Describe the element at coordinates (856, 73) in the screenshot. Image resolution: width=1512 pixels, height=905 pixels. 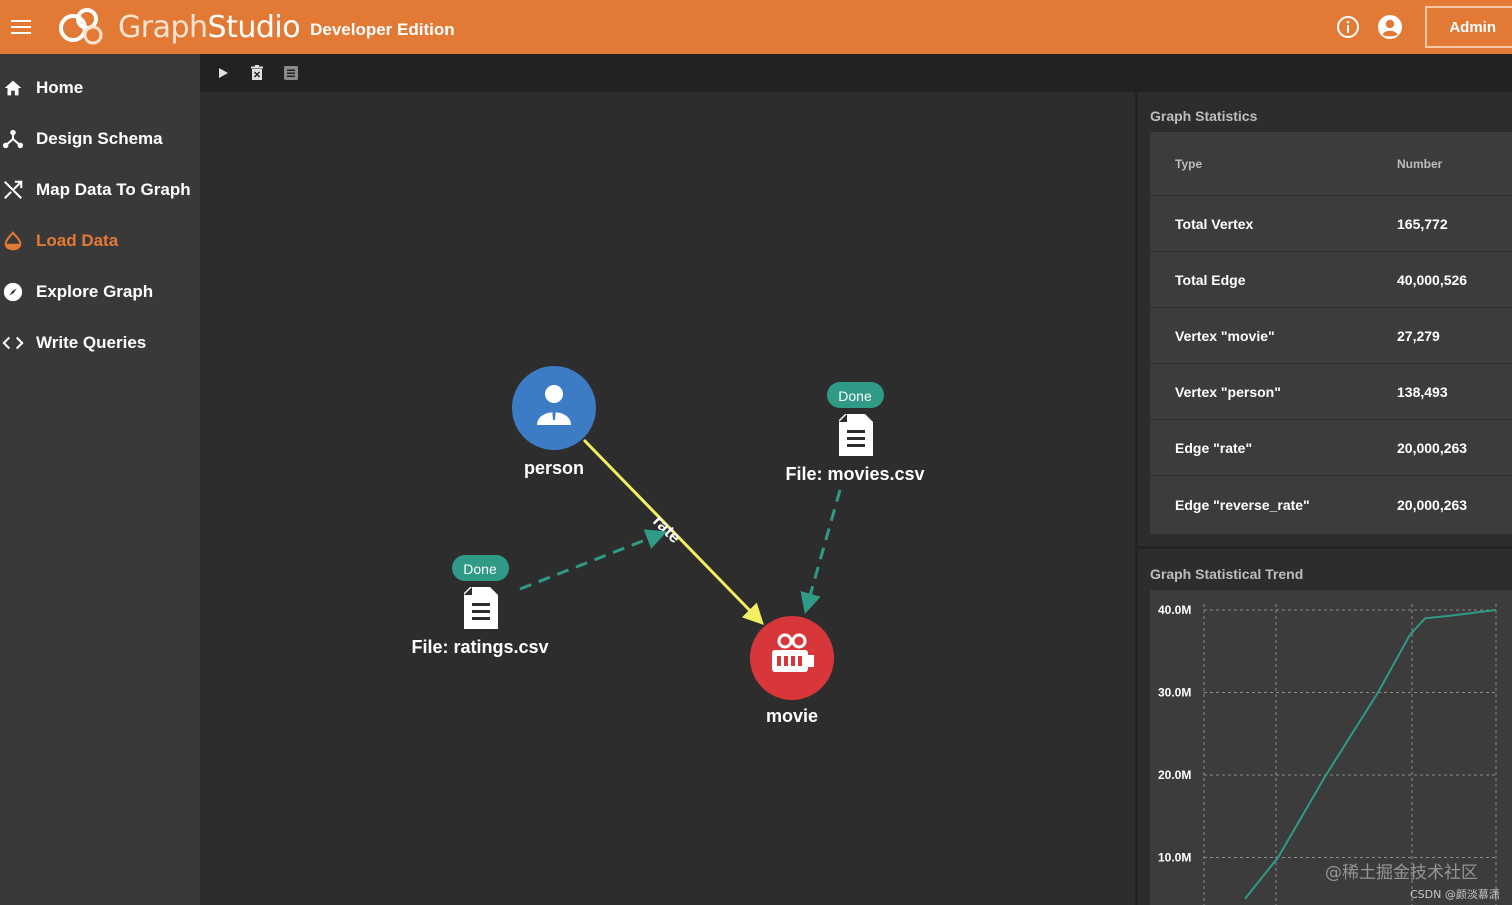
I see `graph-toolbar` at that location.